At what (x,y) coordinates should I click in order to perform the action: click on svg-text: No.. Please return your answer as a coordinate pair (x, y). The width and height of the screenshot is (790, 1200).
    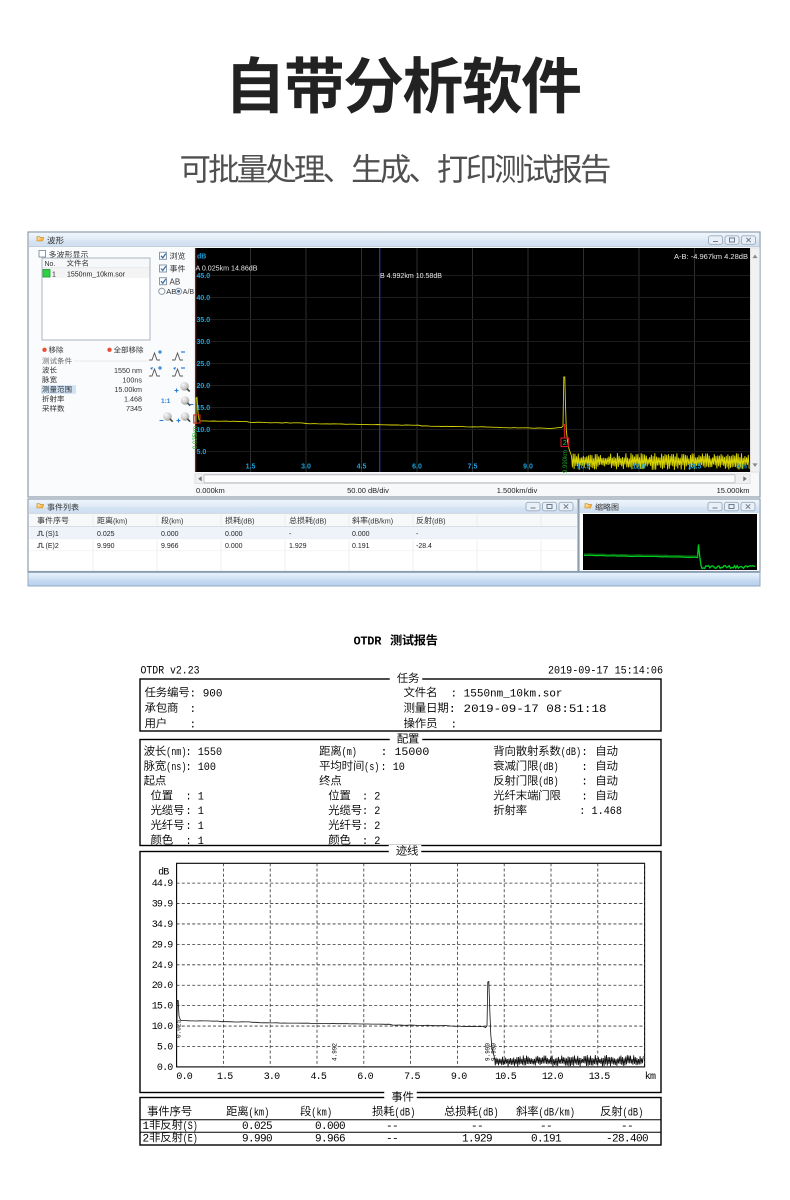
    Looking at the image, I should click on (50, 264).